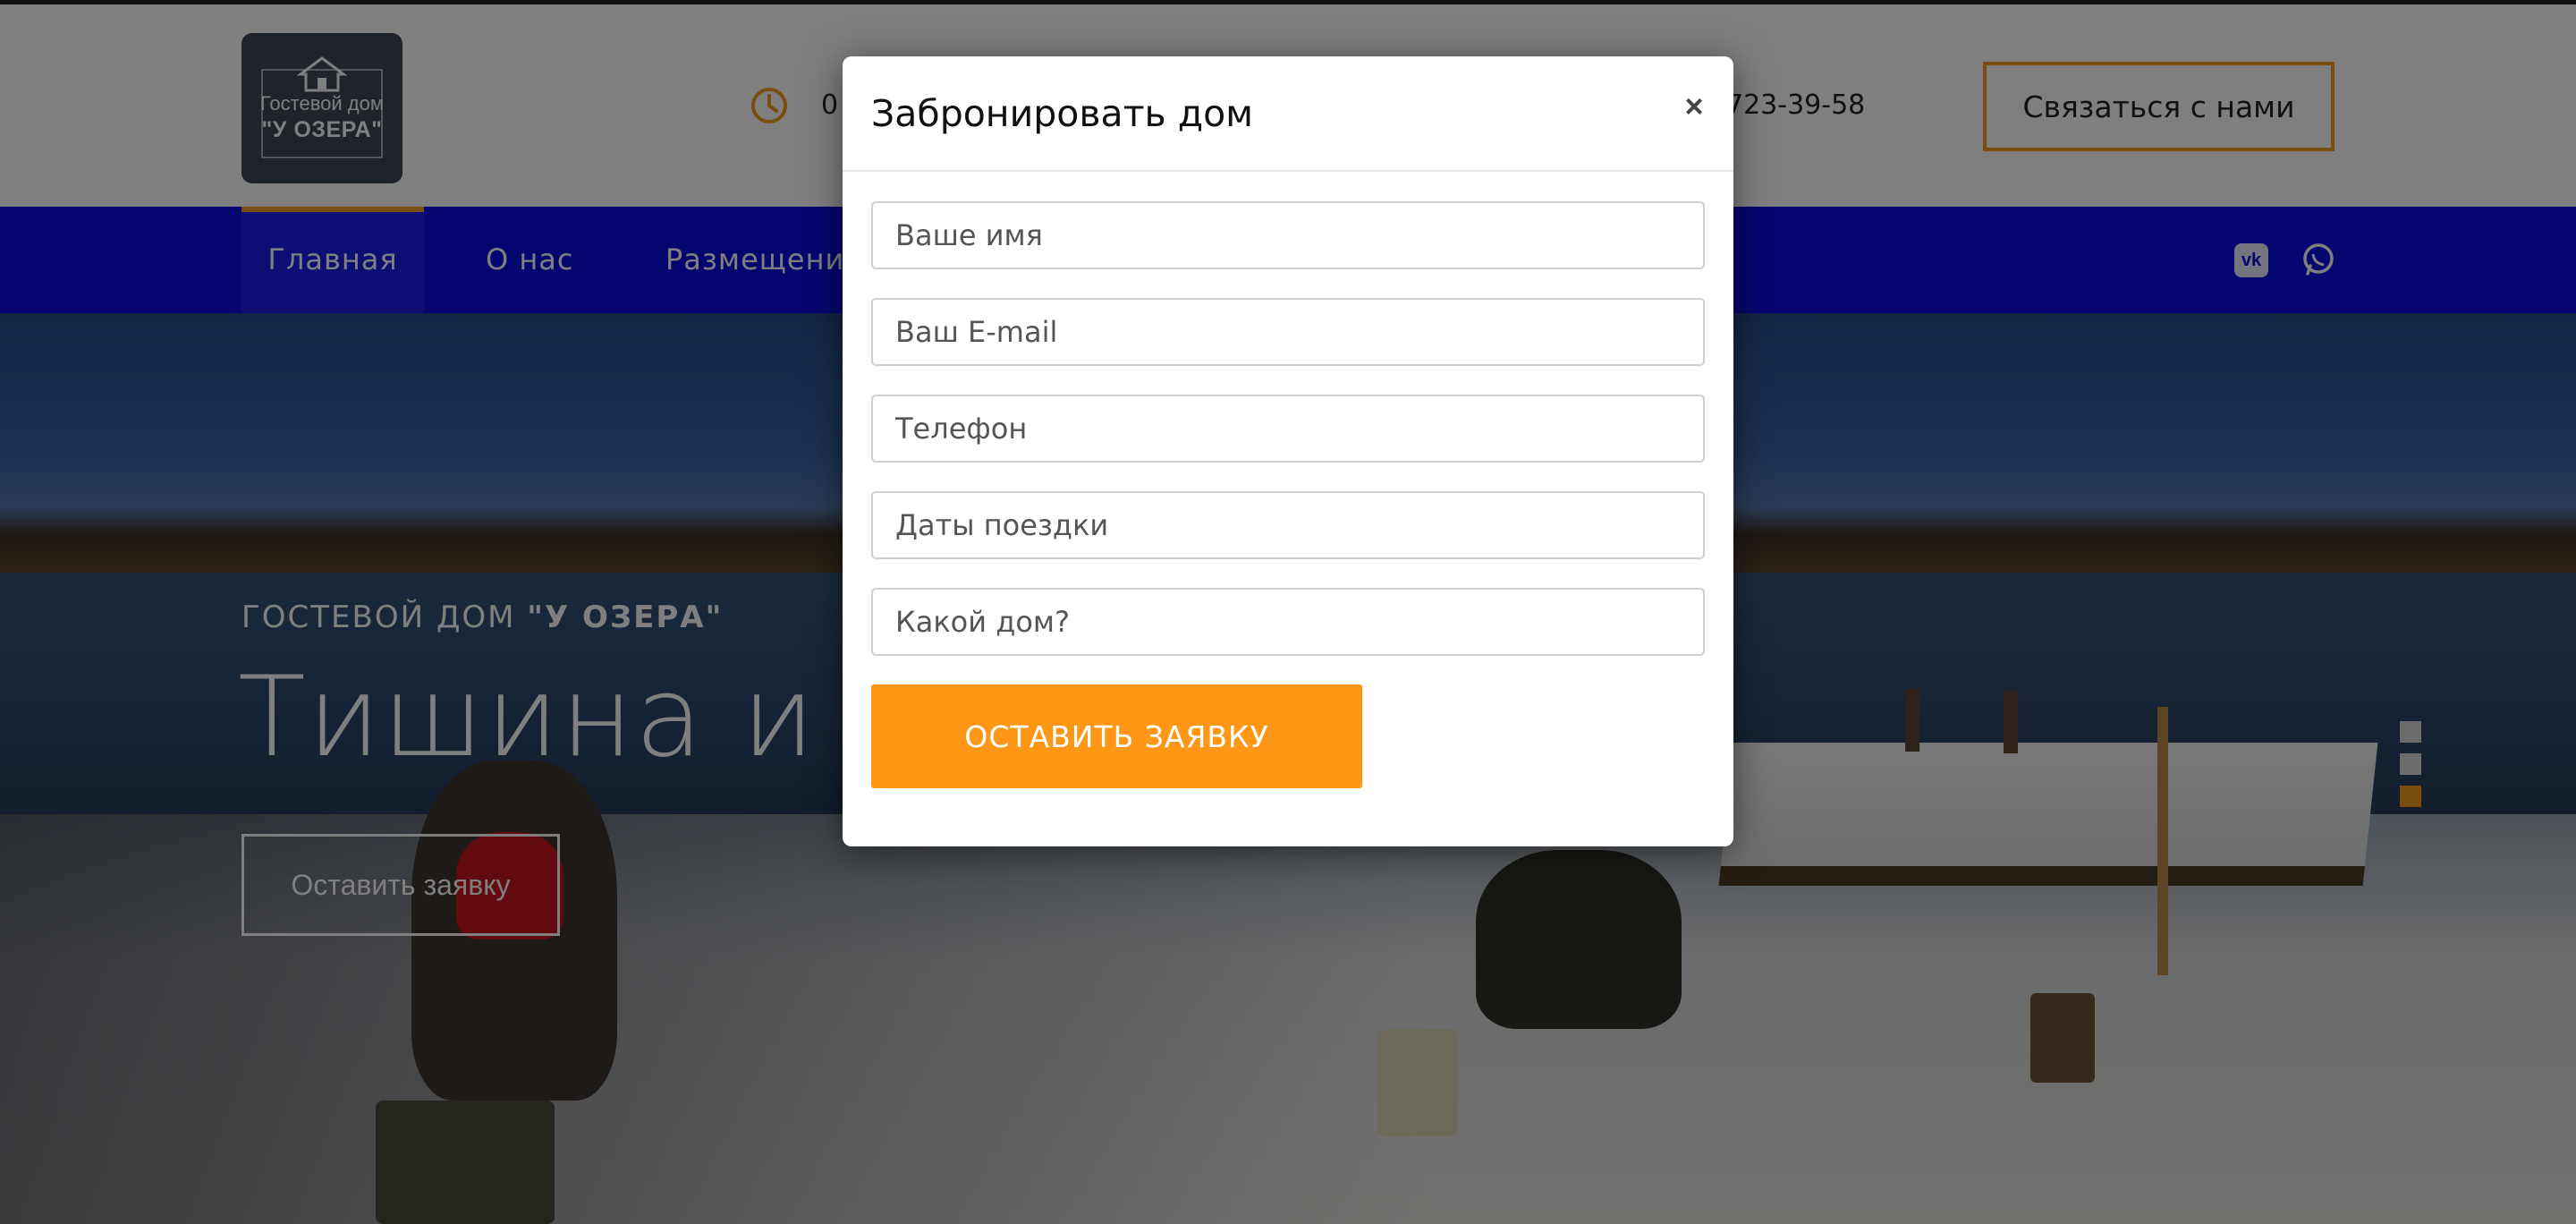 This screenshot has height=1224, width=2576. Describe the element at coordinates (1116, 736) in the screenshot. I see `submit-request-button: ОСТАВИТЬ ЗАЯВКУ` at that location.